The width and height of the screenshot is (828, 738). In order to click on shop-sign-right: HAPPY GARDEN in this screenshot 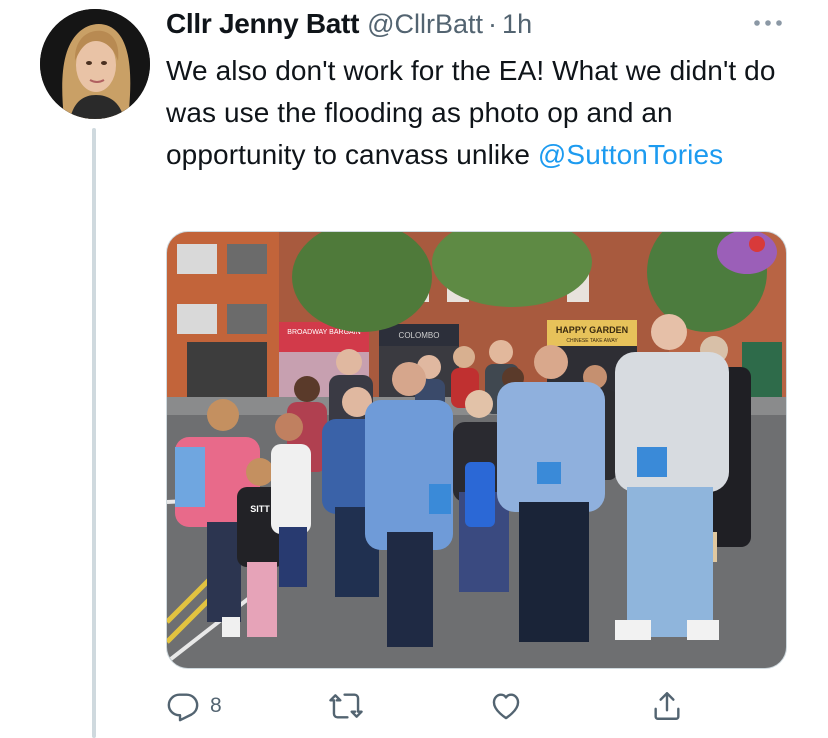, I will do `click(592, 330)`.